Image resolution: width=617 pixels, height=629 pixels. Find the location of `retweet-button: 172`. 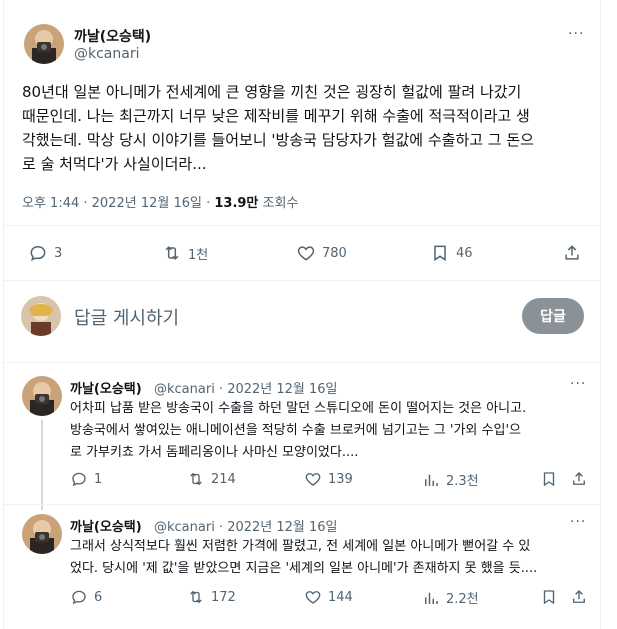

retweet-button: 172 is located at coordinates (211, 597).